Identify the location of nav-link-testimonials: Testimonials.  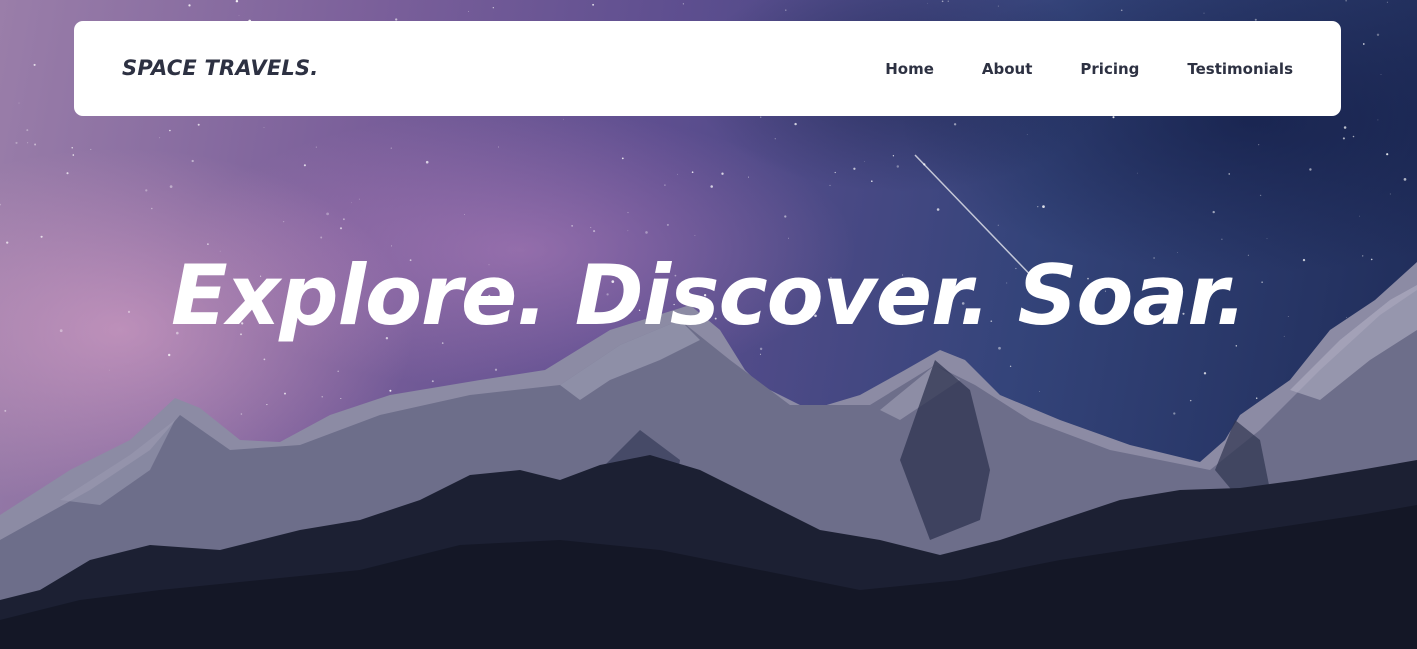
(1240, 69).